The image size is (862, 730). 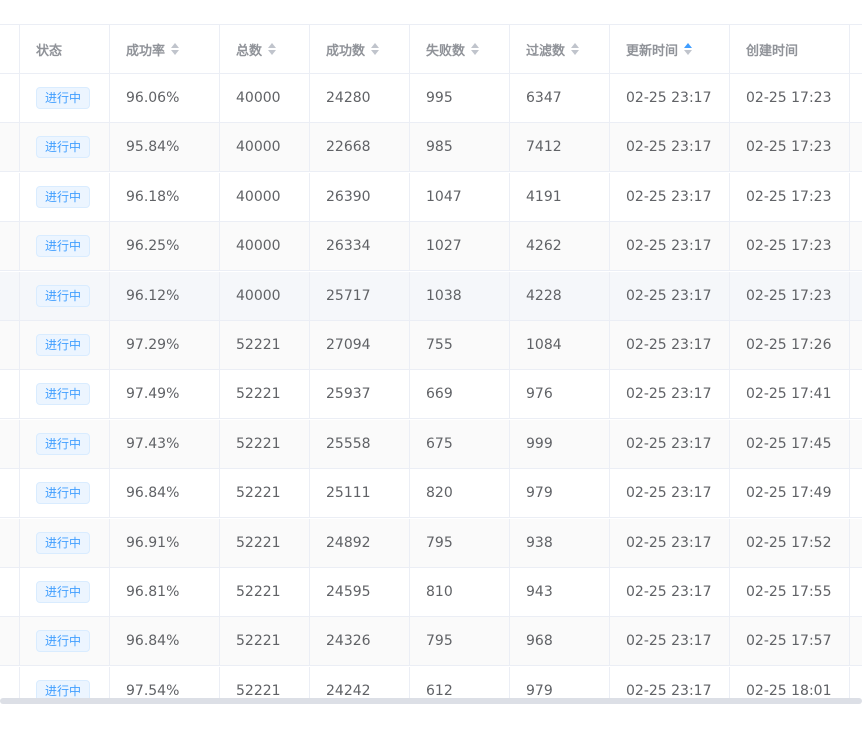 What do you see at coordinates (348, 295) in the screenshot?
I see `cell-success-count-value: 25717` at bounding box center [348, 295].